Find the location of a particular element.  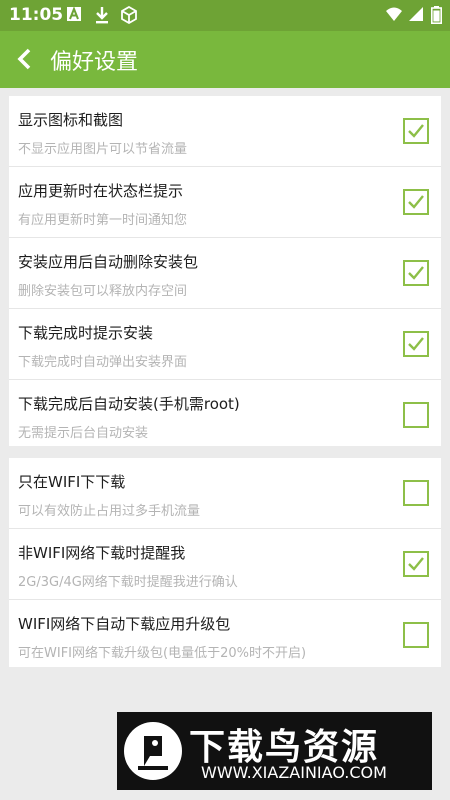

setting-row-mobile-remind: 非WIFI网络下载时提醒我 2G/3G/4G网络下载时提醒我进行确认 is located at coordinates (225, 563).